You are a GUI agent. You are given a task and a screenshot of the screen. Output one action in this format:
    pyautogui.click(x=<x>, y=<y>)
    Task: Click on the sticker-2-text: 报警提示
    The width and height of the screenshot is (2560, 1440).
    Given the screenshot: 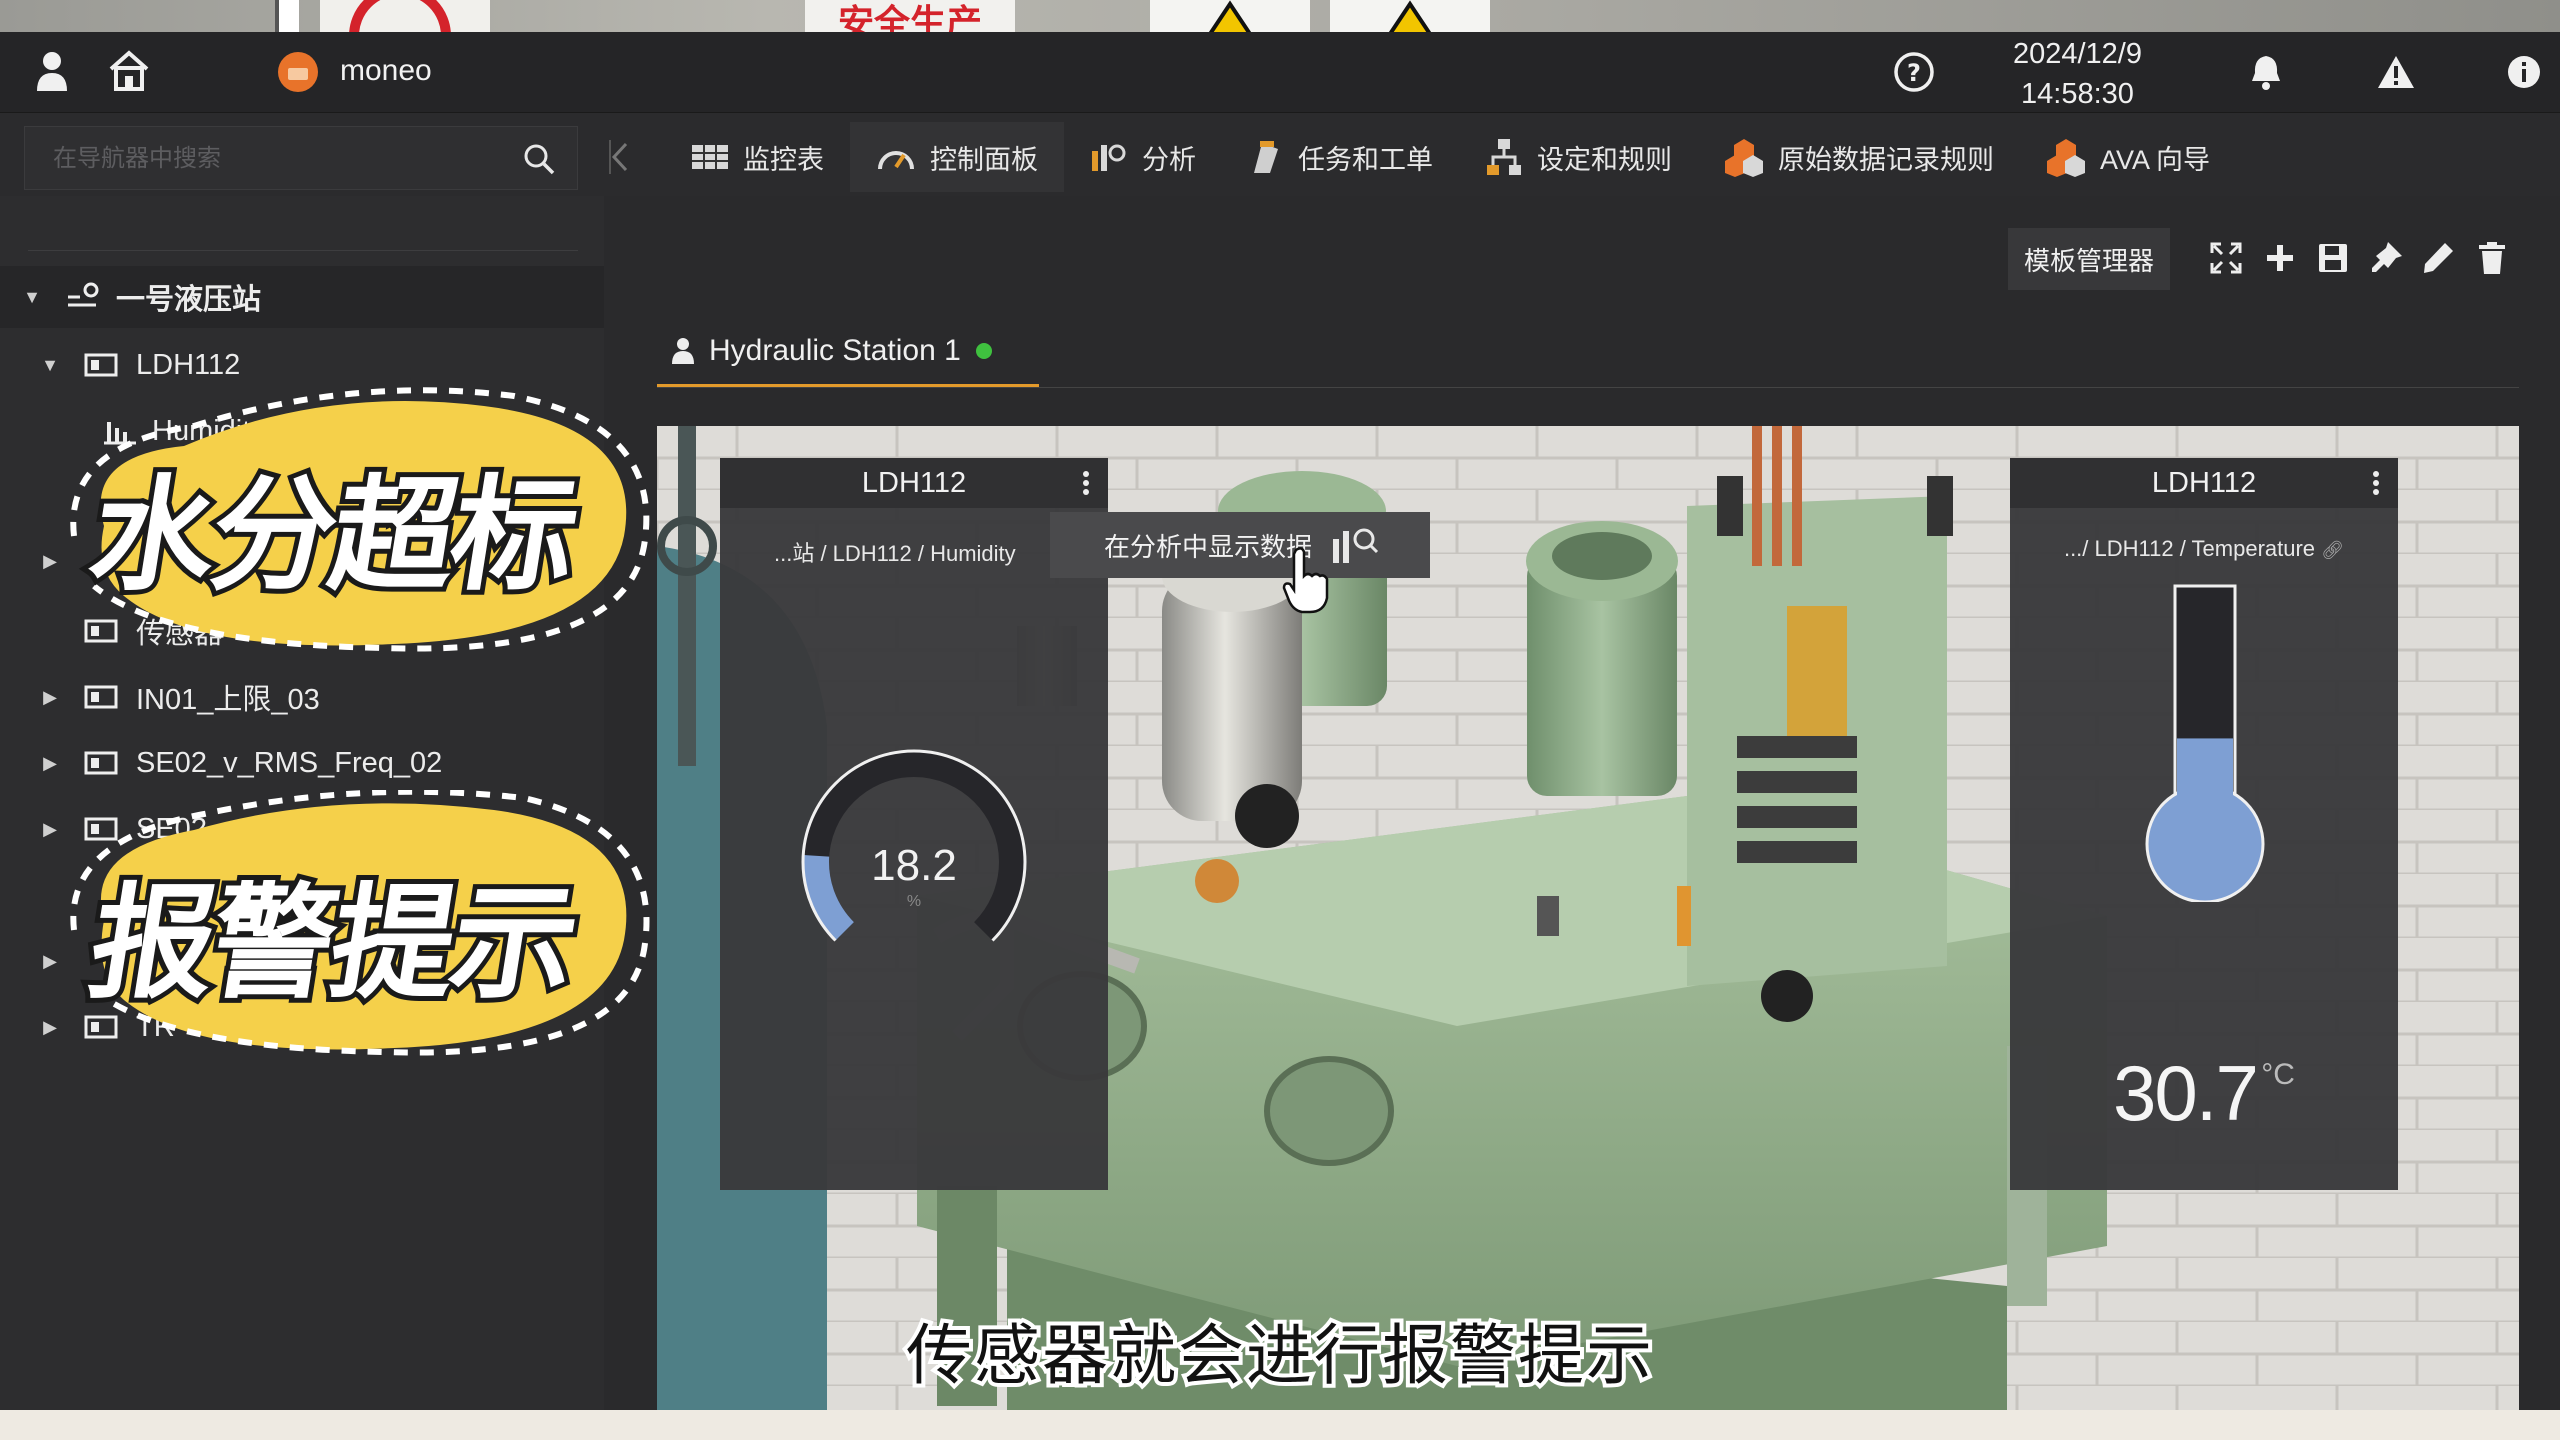 What is the action you would take?
    pyautogui.click(x=332, y=944)
    